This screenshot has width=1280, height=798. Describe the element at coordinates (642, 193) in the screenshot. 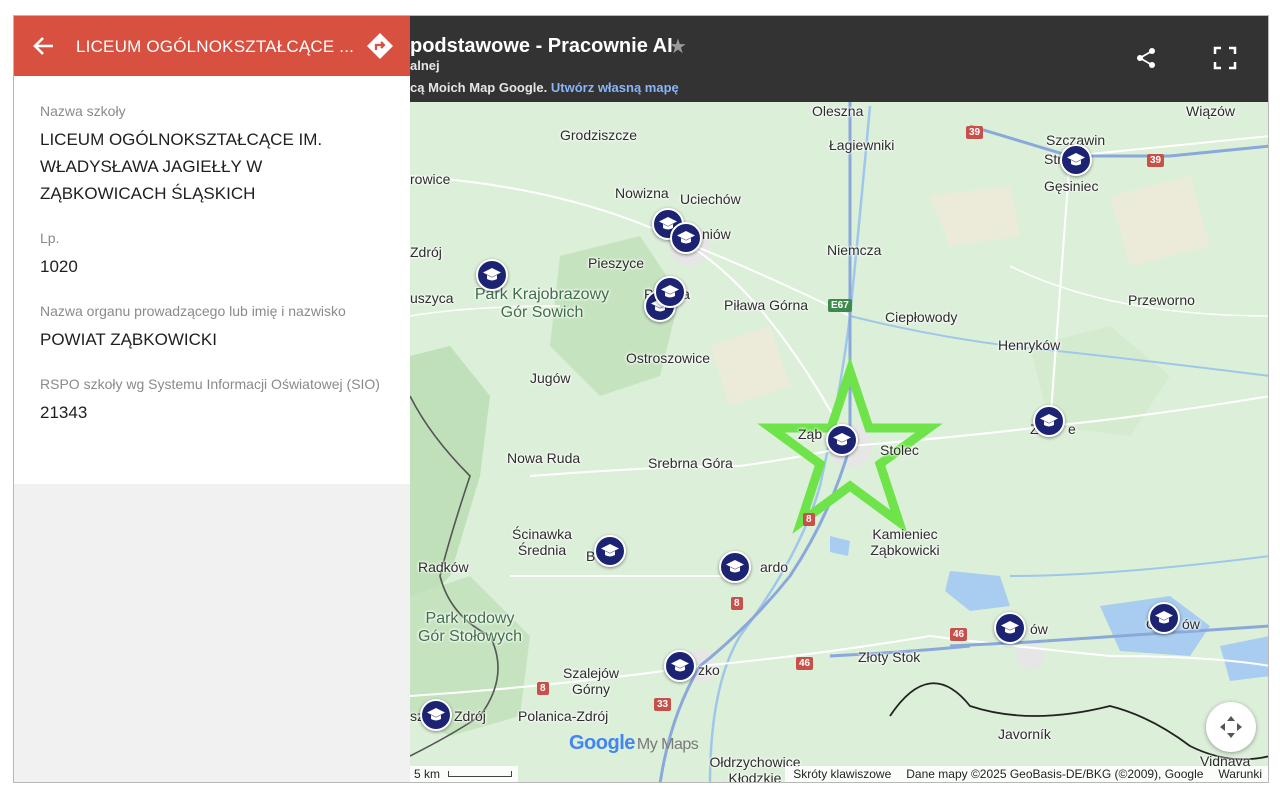

I see `place-label: Nowizna` at that location.